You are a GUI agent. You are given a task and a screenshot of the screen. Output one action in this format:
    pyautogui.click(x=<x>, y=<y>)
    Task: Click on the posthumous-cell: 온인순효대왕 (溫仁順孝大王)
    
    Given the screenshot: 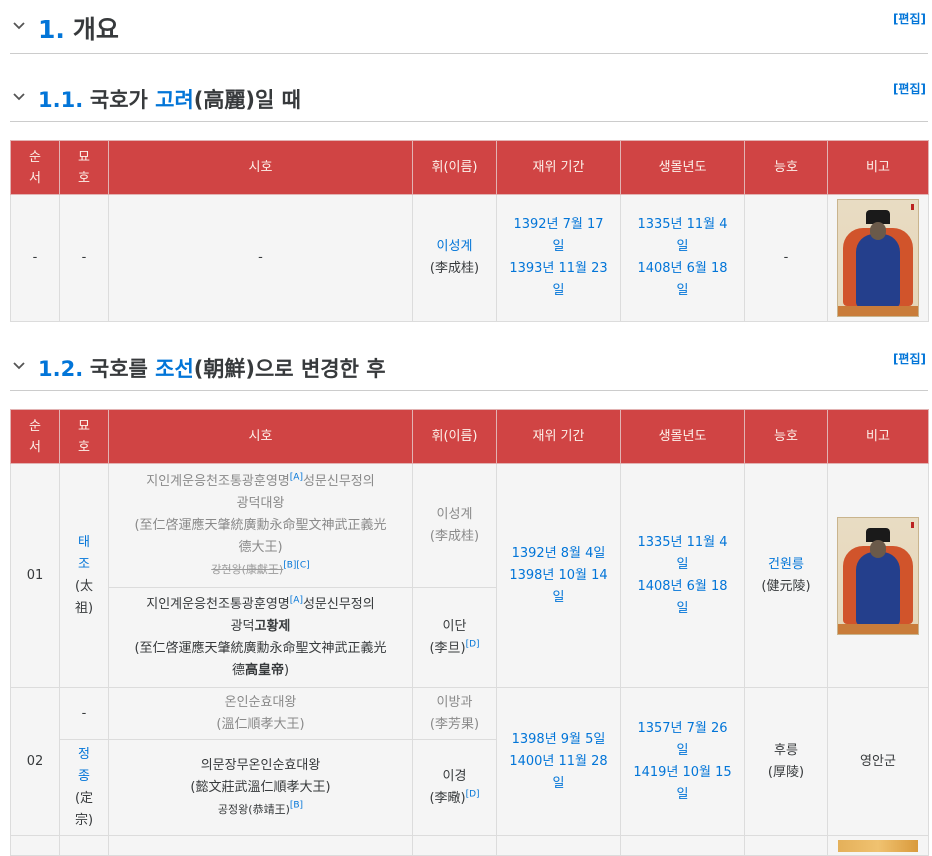 What is the action you would take?
    pyautogui.click(x=260, y=713)
    